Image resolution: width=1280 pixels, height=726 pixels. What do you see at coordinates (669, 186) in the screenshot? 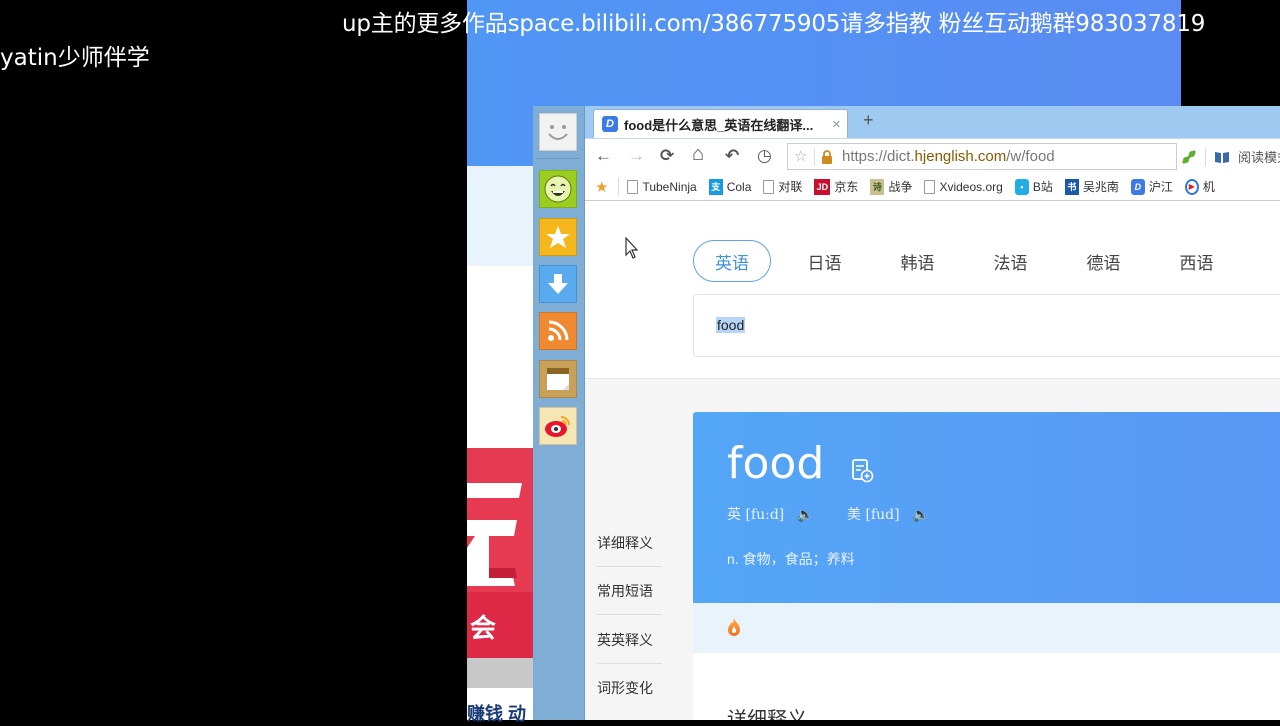
I see `bookmark-label: TubeNinja` at bounding box center [669, 186].